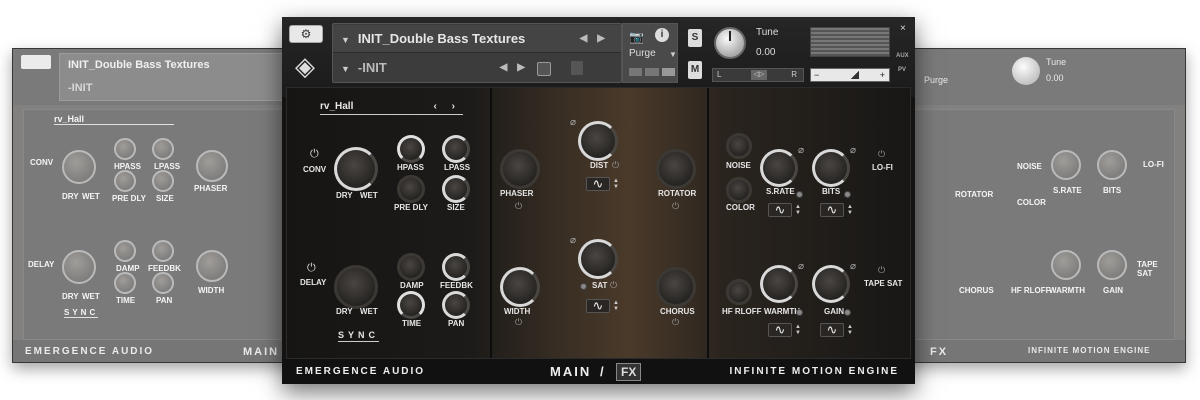 The height and width of the screenshot is (400, 1200). What do you see at coordinates (345, 69) in the screenshot?
I see `snapshot-dropdown-icon: ▼` at bounding box center [345, 69].